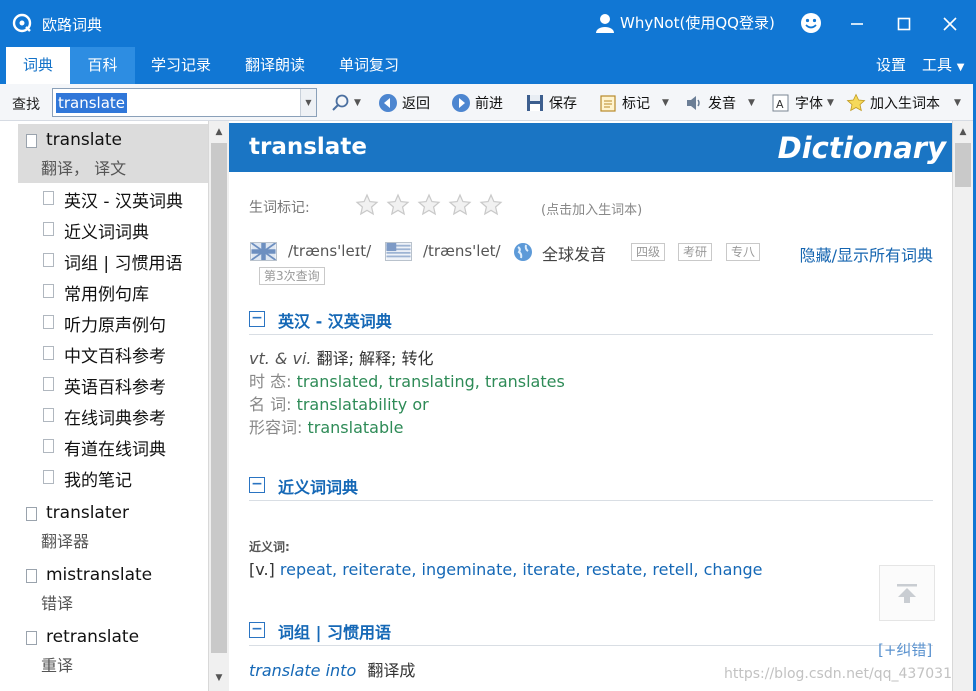  What do you see at coordinates (279, 208) in the screenshot?
I see `word-mark-label: 生词标记:` at bounding box center [279, 208].